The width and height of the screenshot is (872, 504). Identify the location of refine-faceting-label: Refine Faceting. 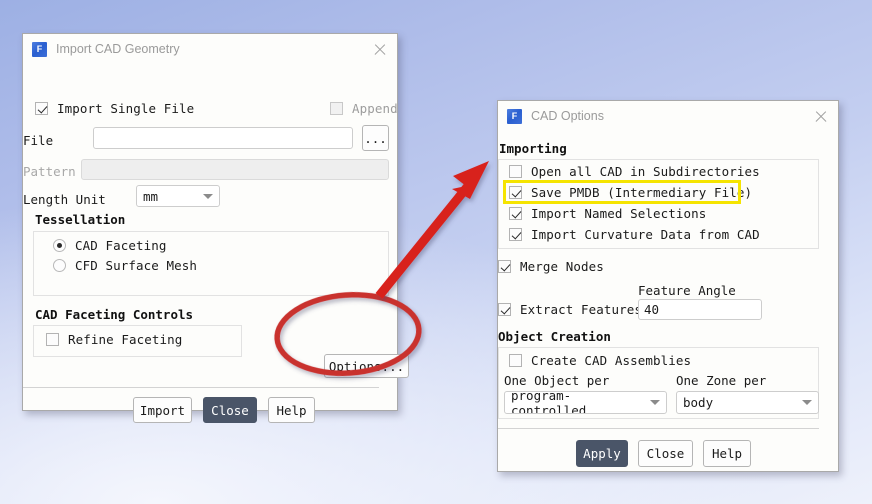
(125, 339).